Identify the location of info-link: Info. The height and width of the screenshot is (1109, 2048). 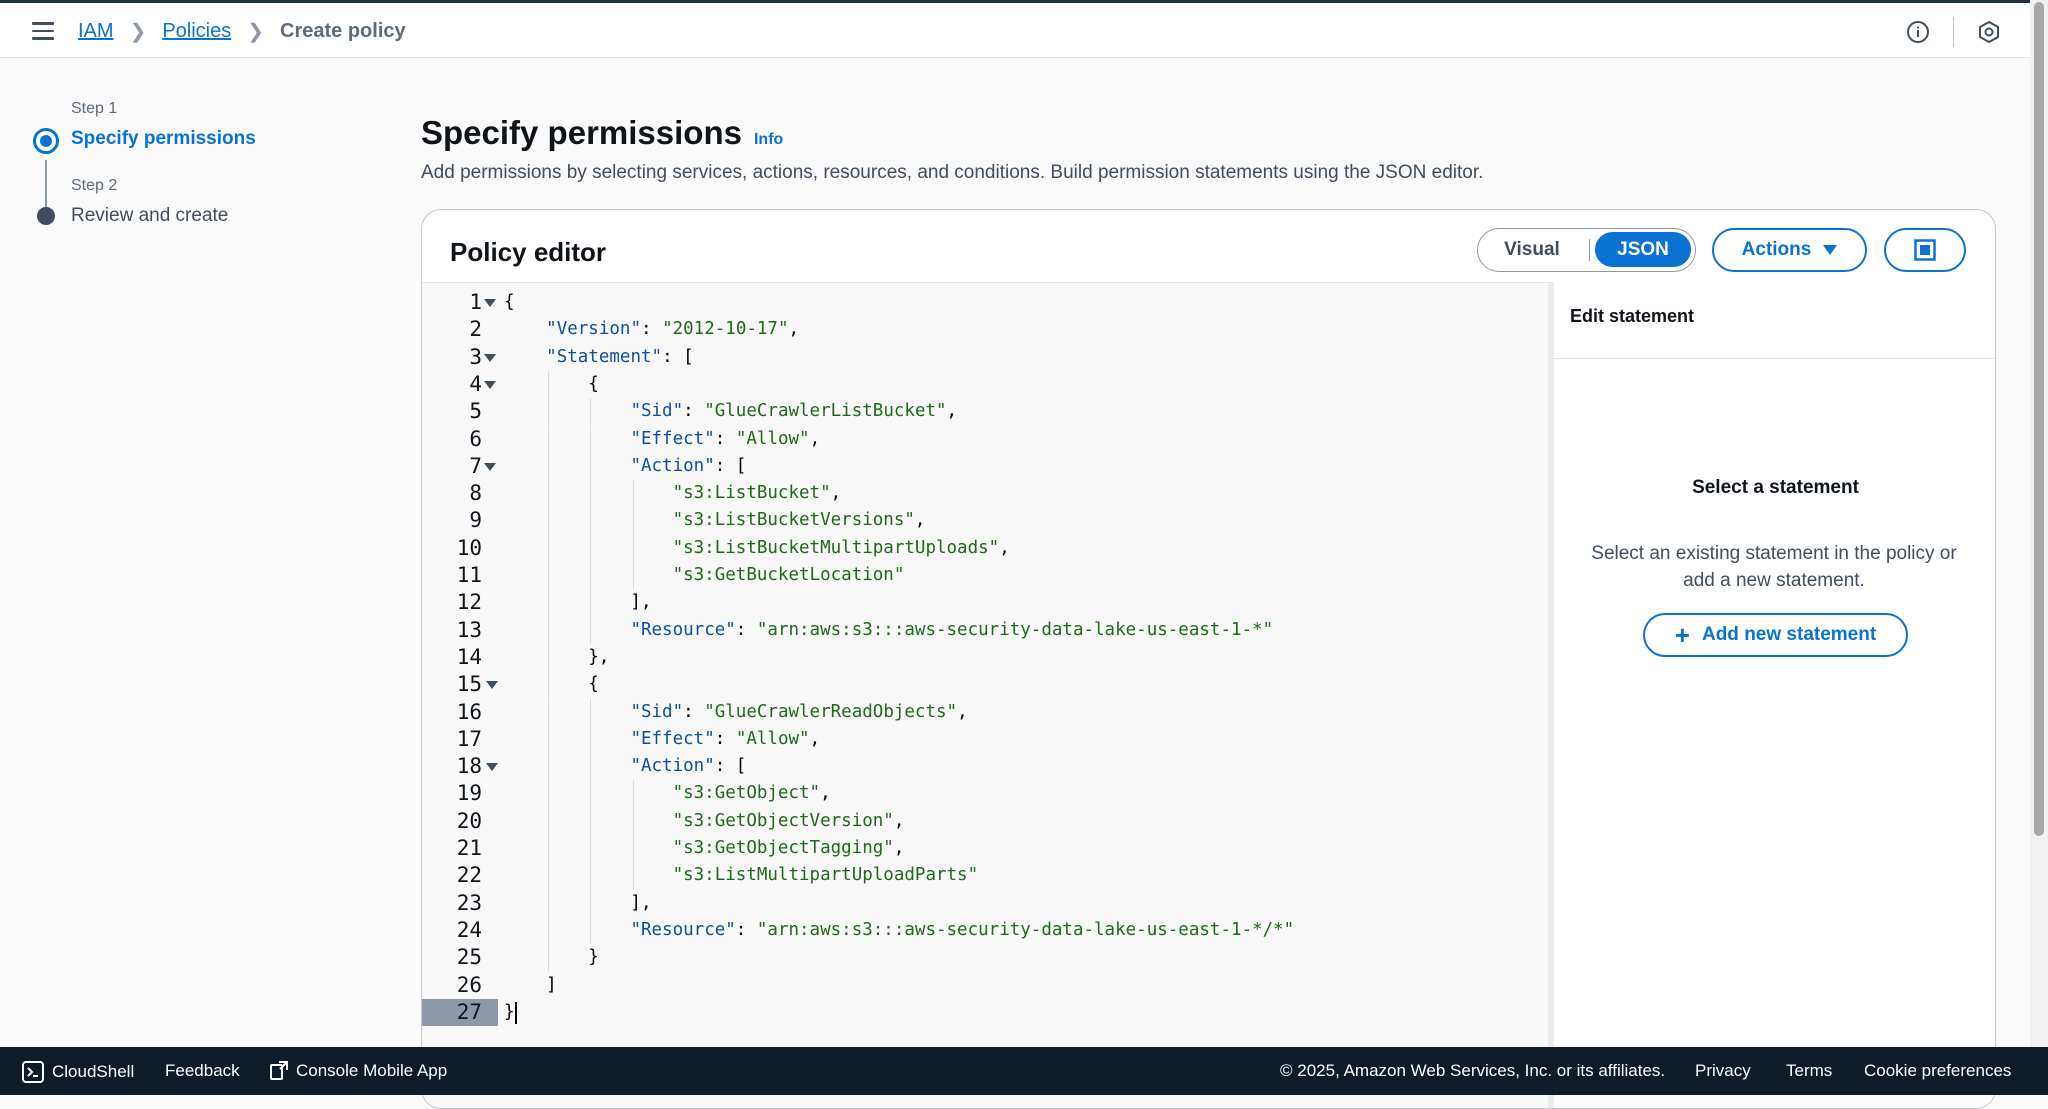
(768, 140).